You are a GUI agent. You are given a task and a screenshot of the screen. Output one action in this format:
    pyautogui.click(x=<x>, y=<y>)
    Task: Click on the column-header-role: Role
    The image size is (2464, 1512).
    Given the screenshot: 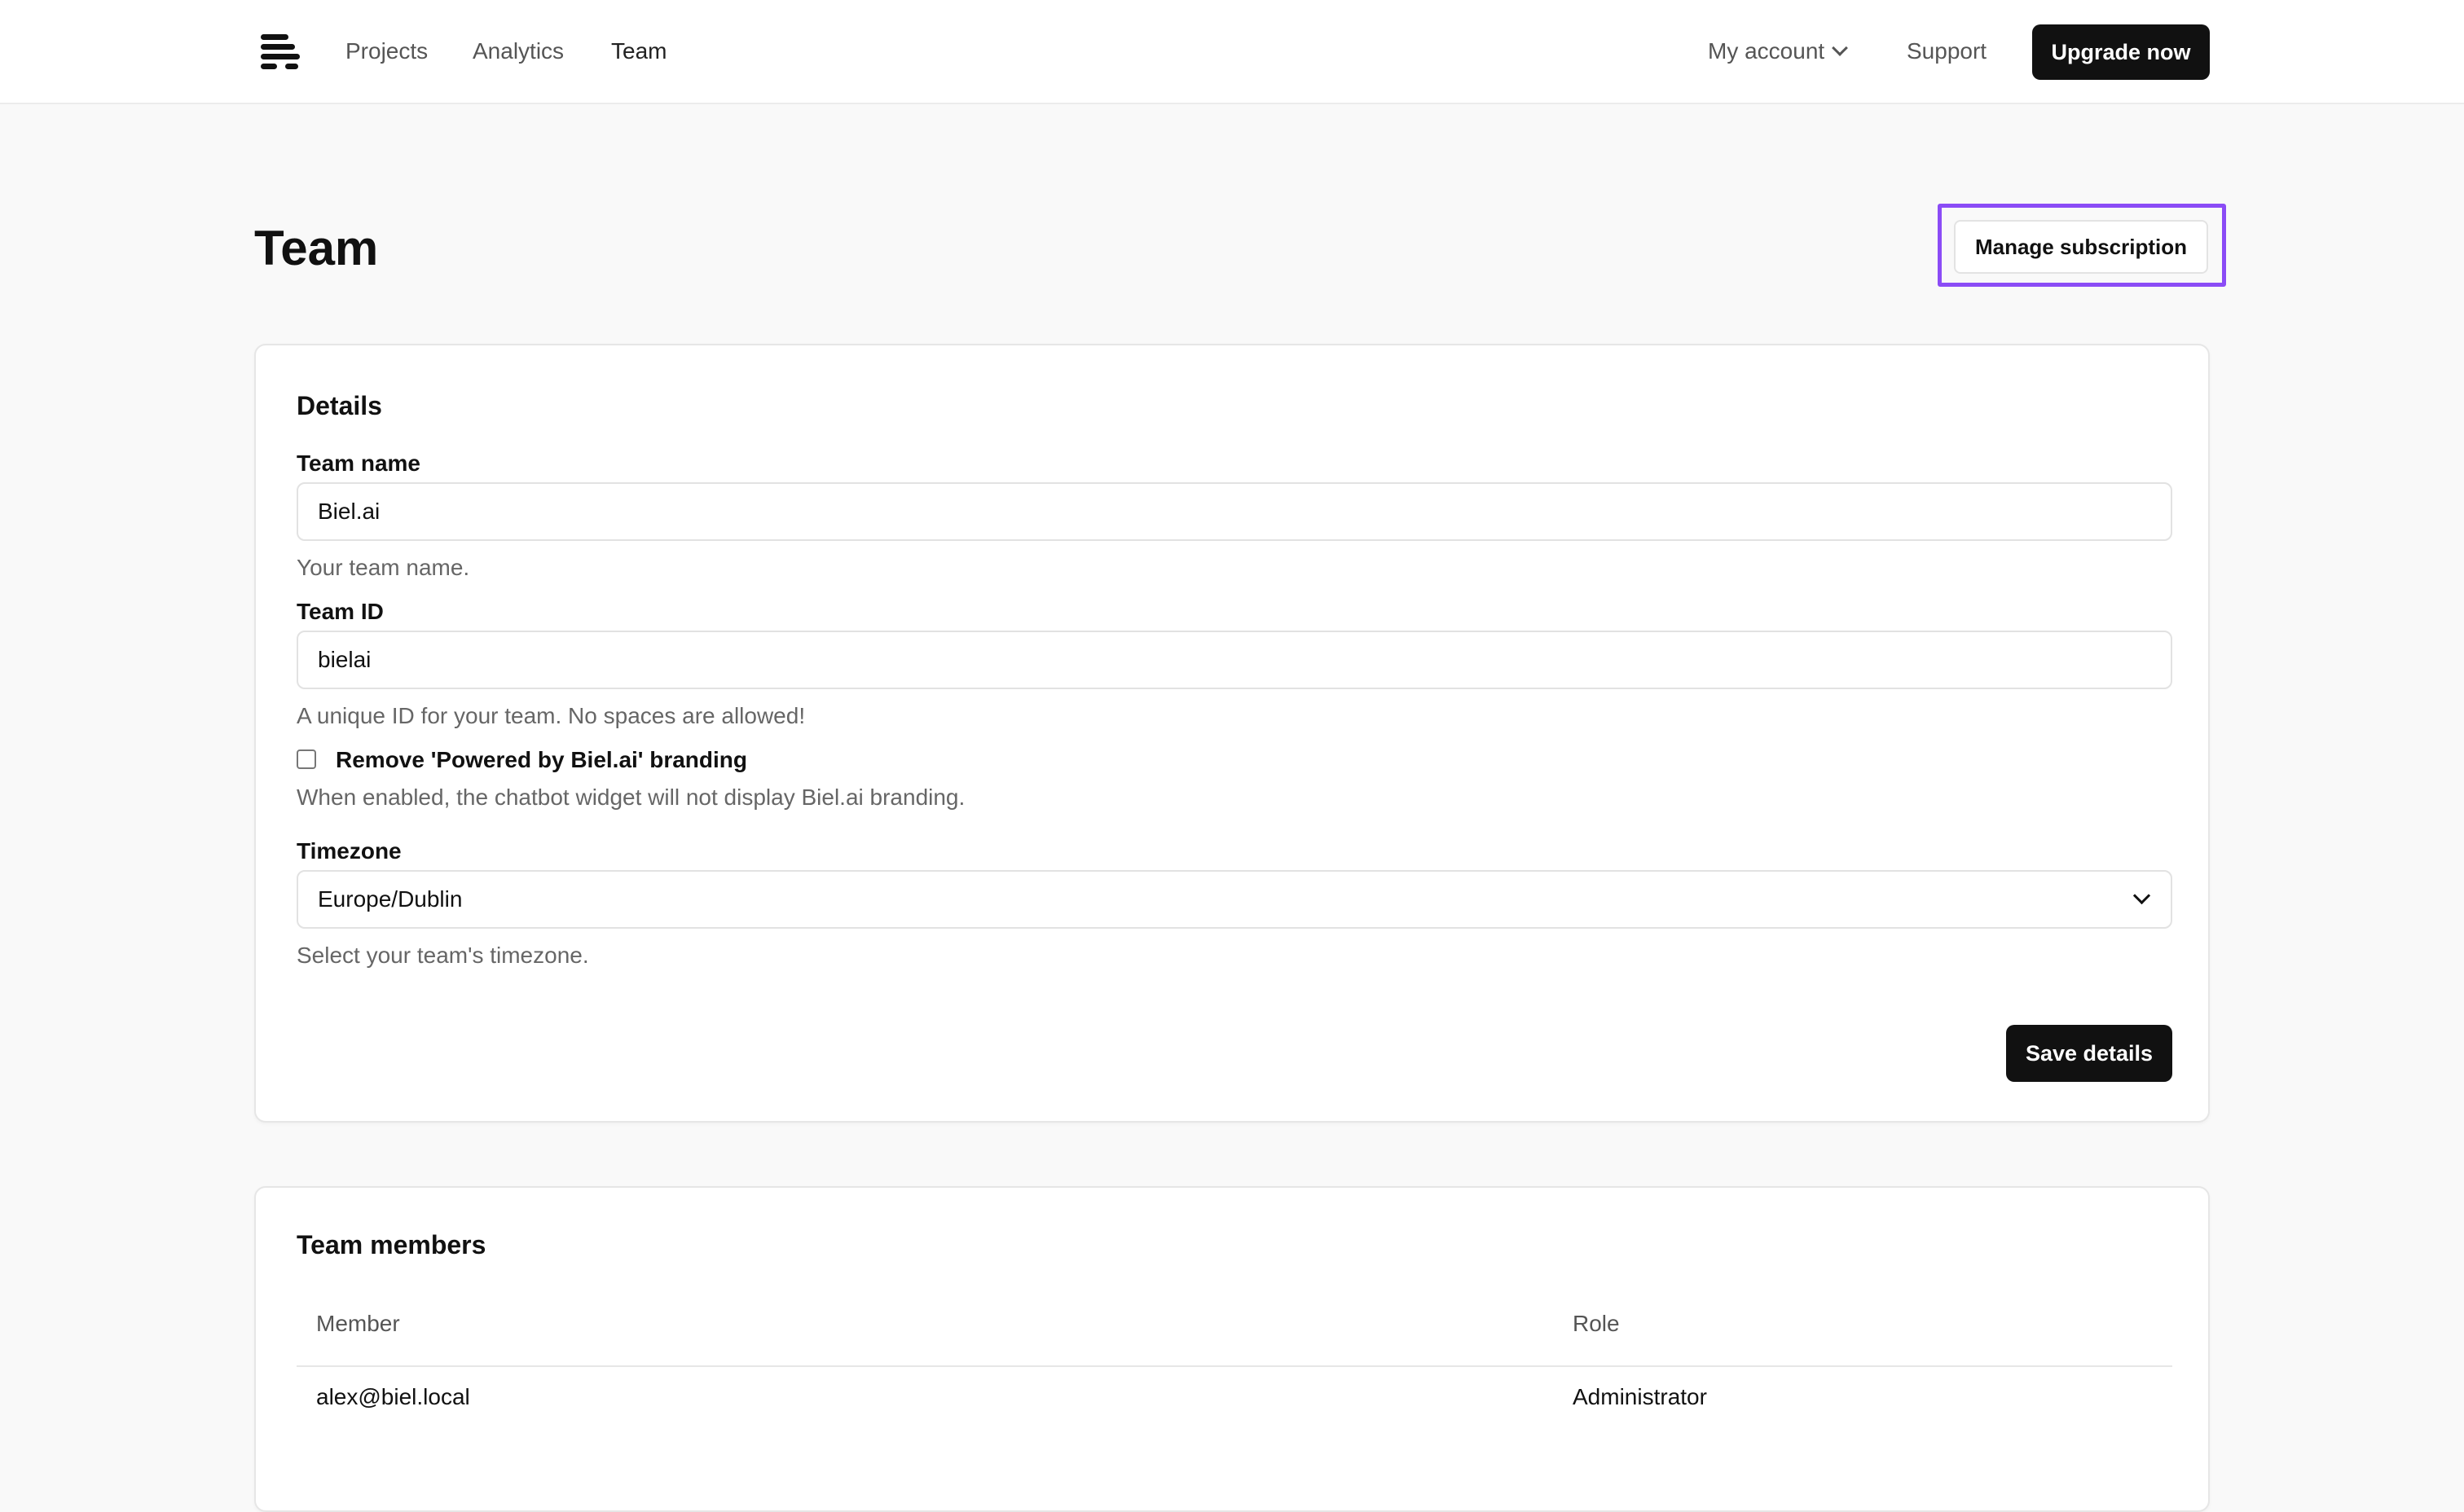 What is the action you would take?
    pyautogui.click(x=1596, y=1323)
    